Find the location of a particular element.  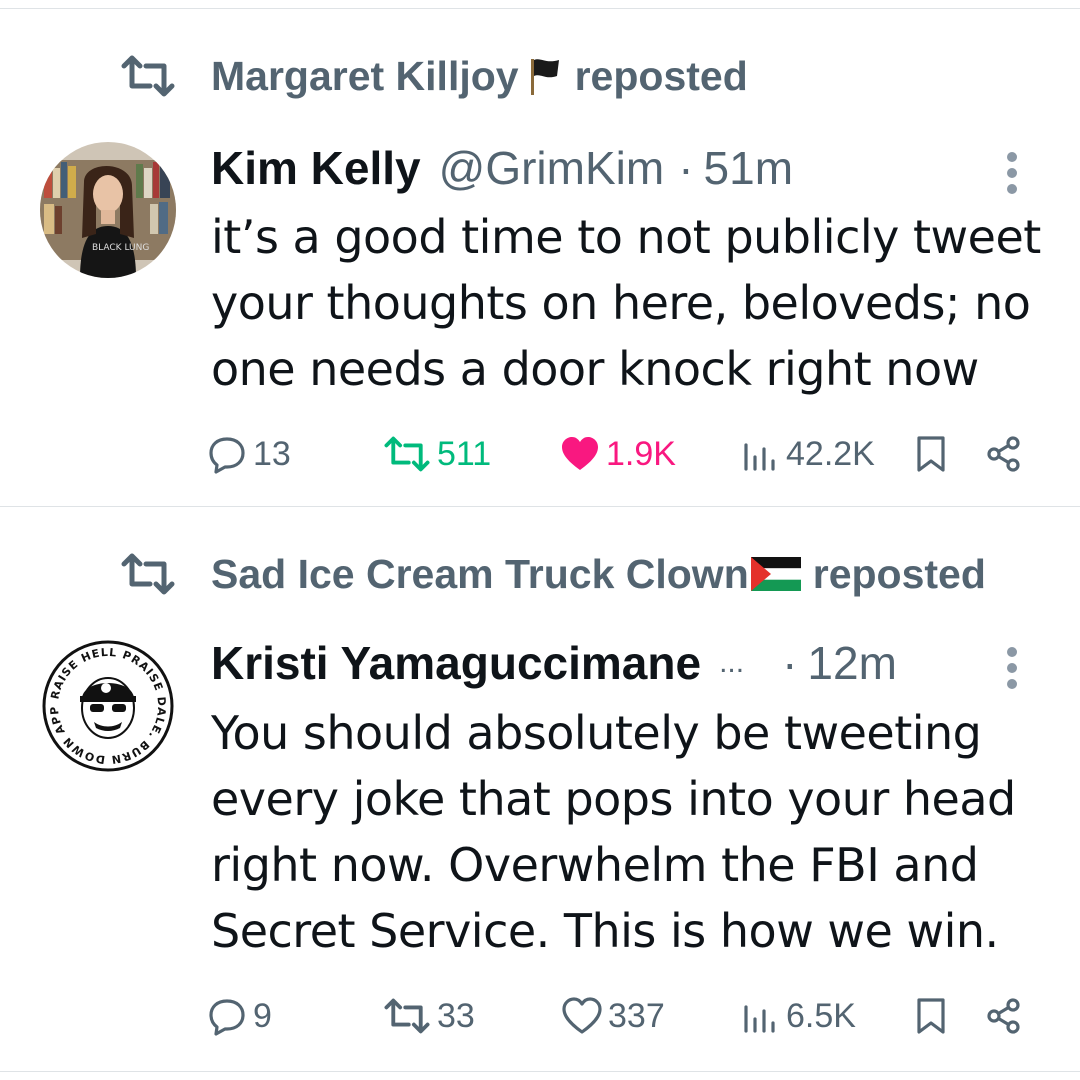

avatar: BLACK LUNG is located at coordinates (108, 210).